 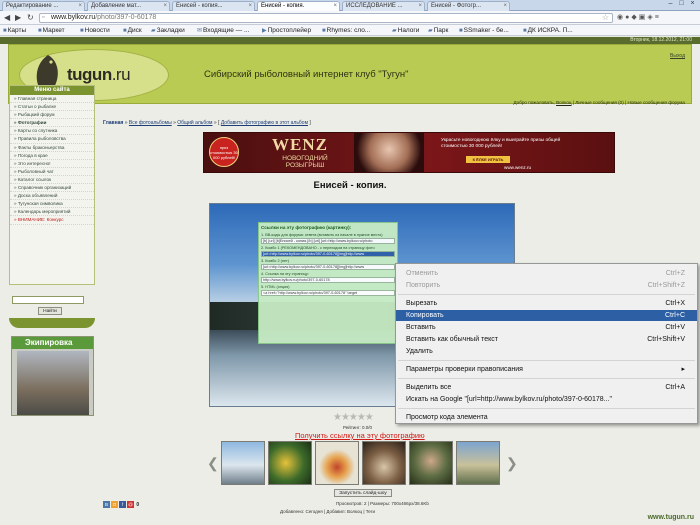 What do you see at coordinates (546, 273) in the screenshot?
I see `menu-undo: Отменить Ctrl+Z` at bounding box center [546, 273].